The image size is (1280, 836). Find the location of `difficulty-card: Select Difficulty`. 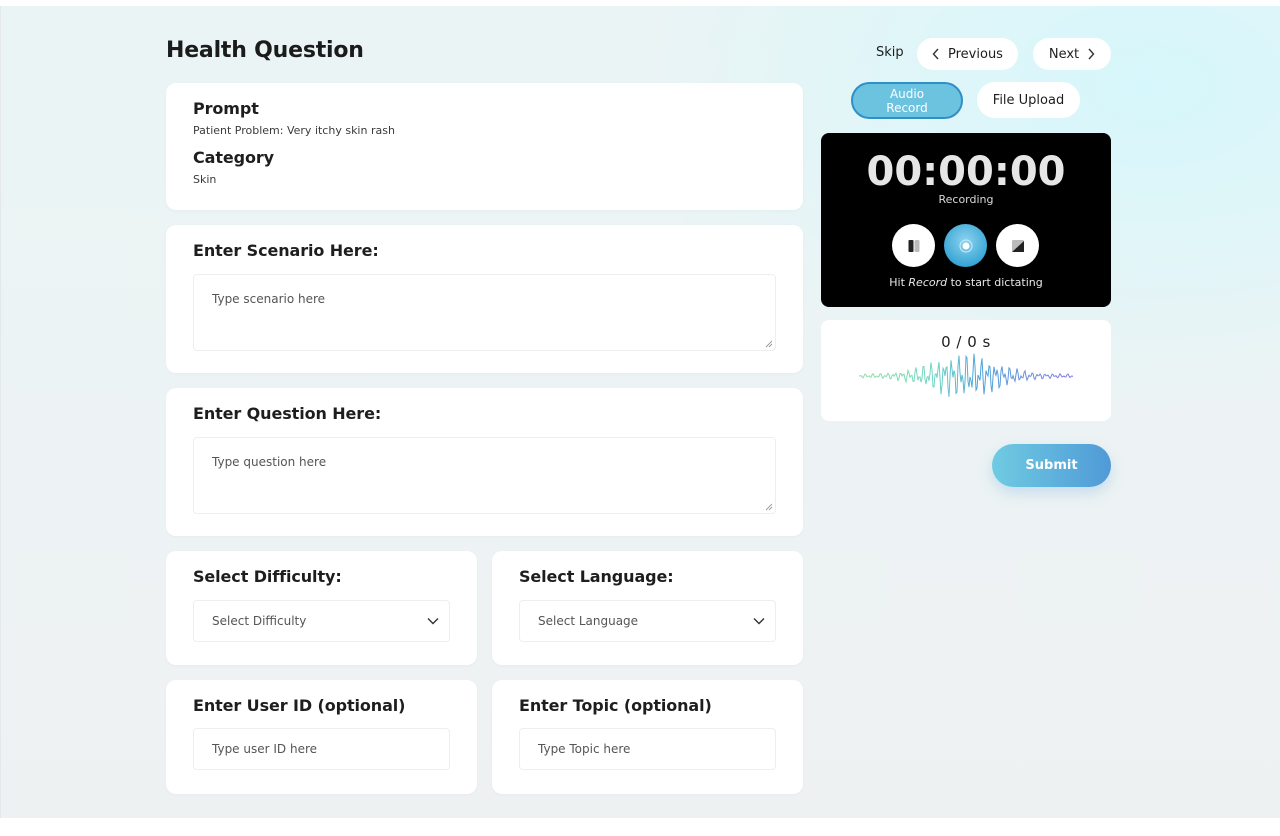

difficulty-card: Select Difficulty is located at coordinates (321, 608).